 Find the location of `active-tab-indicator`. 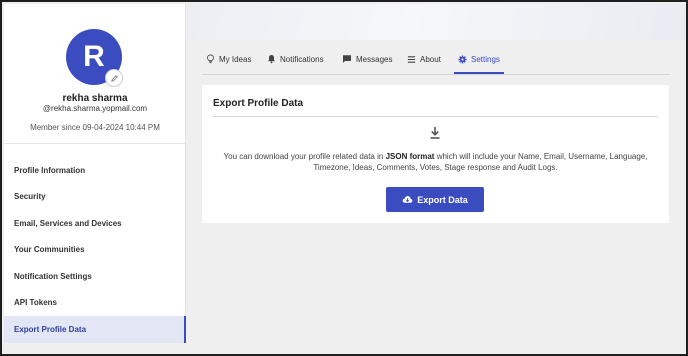

active-tab-indicator is located at coordinates (479, 73).